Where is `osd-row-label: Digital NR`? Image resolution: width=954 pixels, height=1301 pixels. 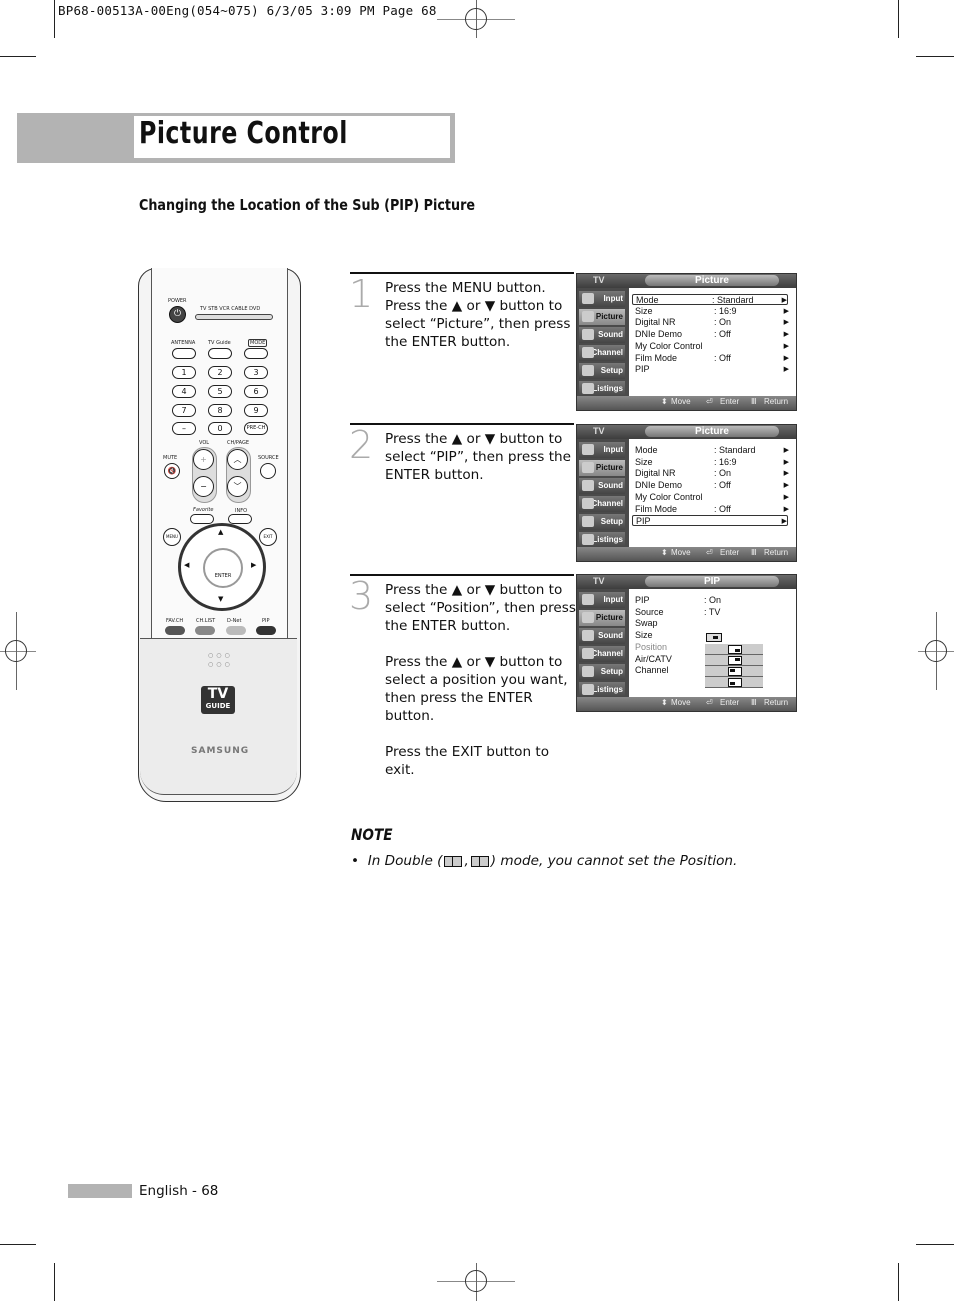
osd-row-label: Digital NR is located at coordinates (655, 322).